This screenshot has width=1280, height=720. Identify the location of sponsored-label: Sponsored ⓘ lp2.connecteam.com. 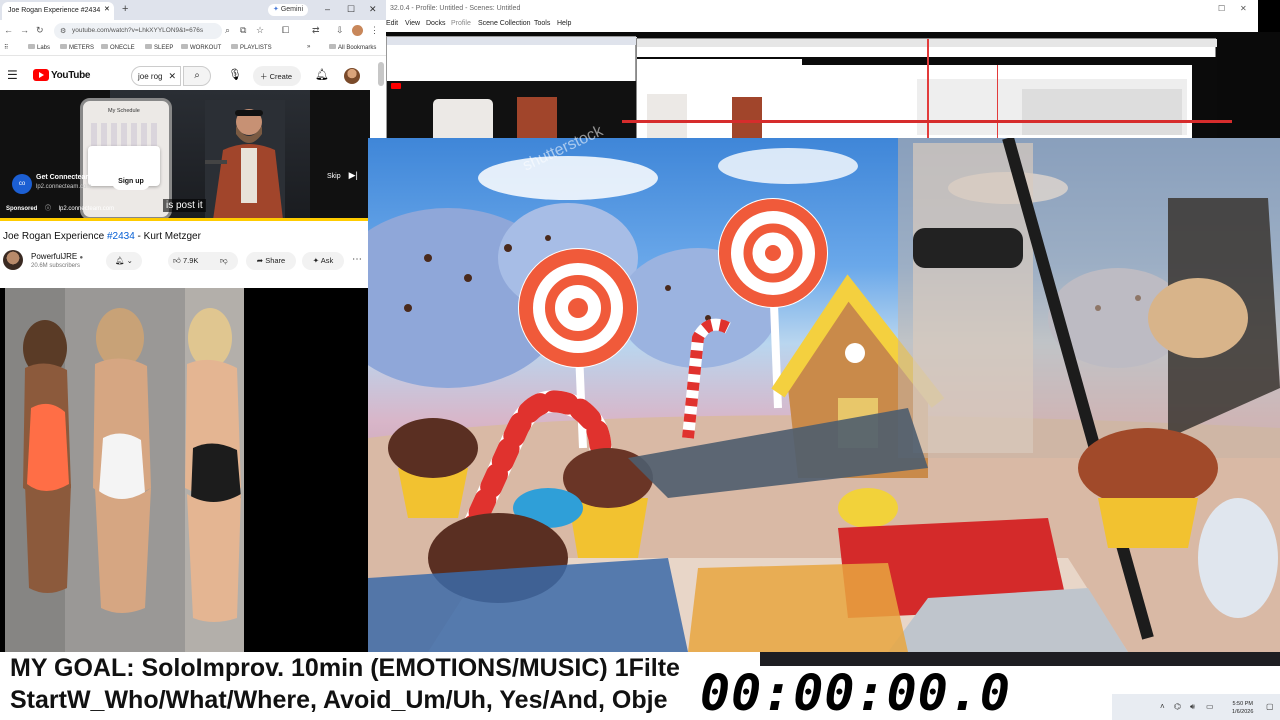
(60, 209).